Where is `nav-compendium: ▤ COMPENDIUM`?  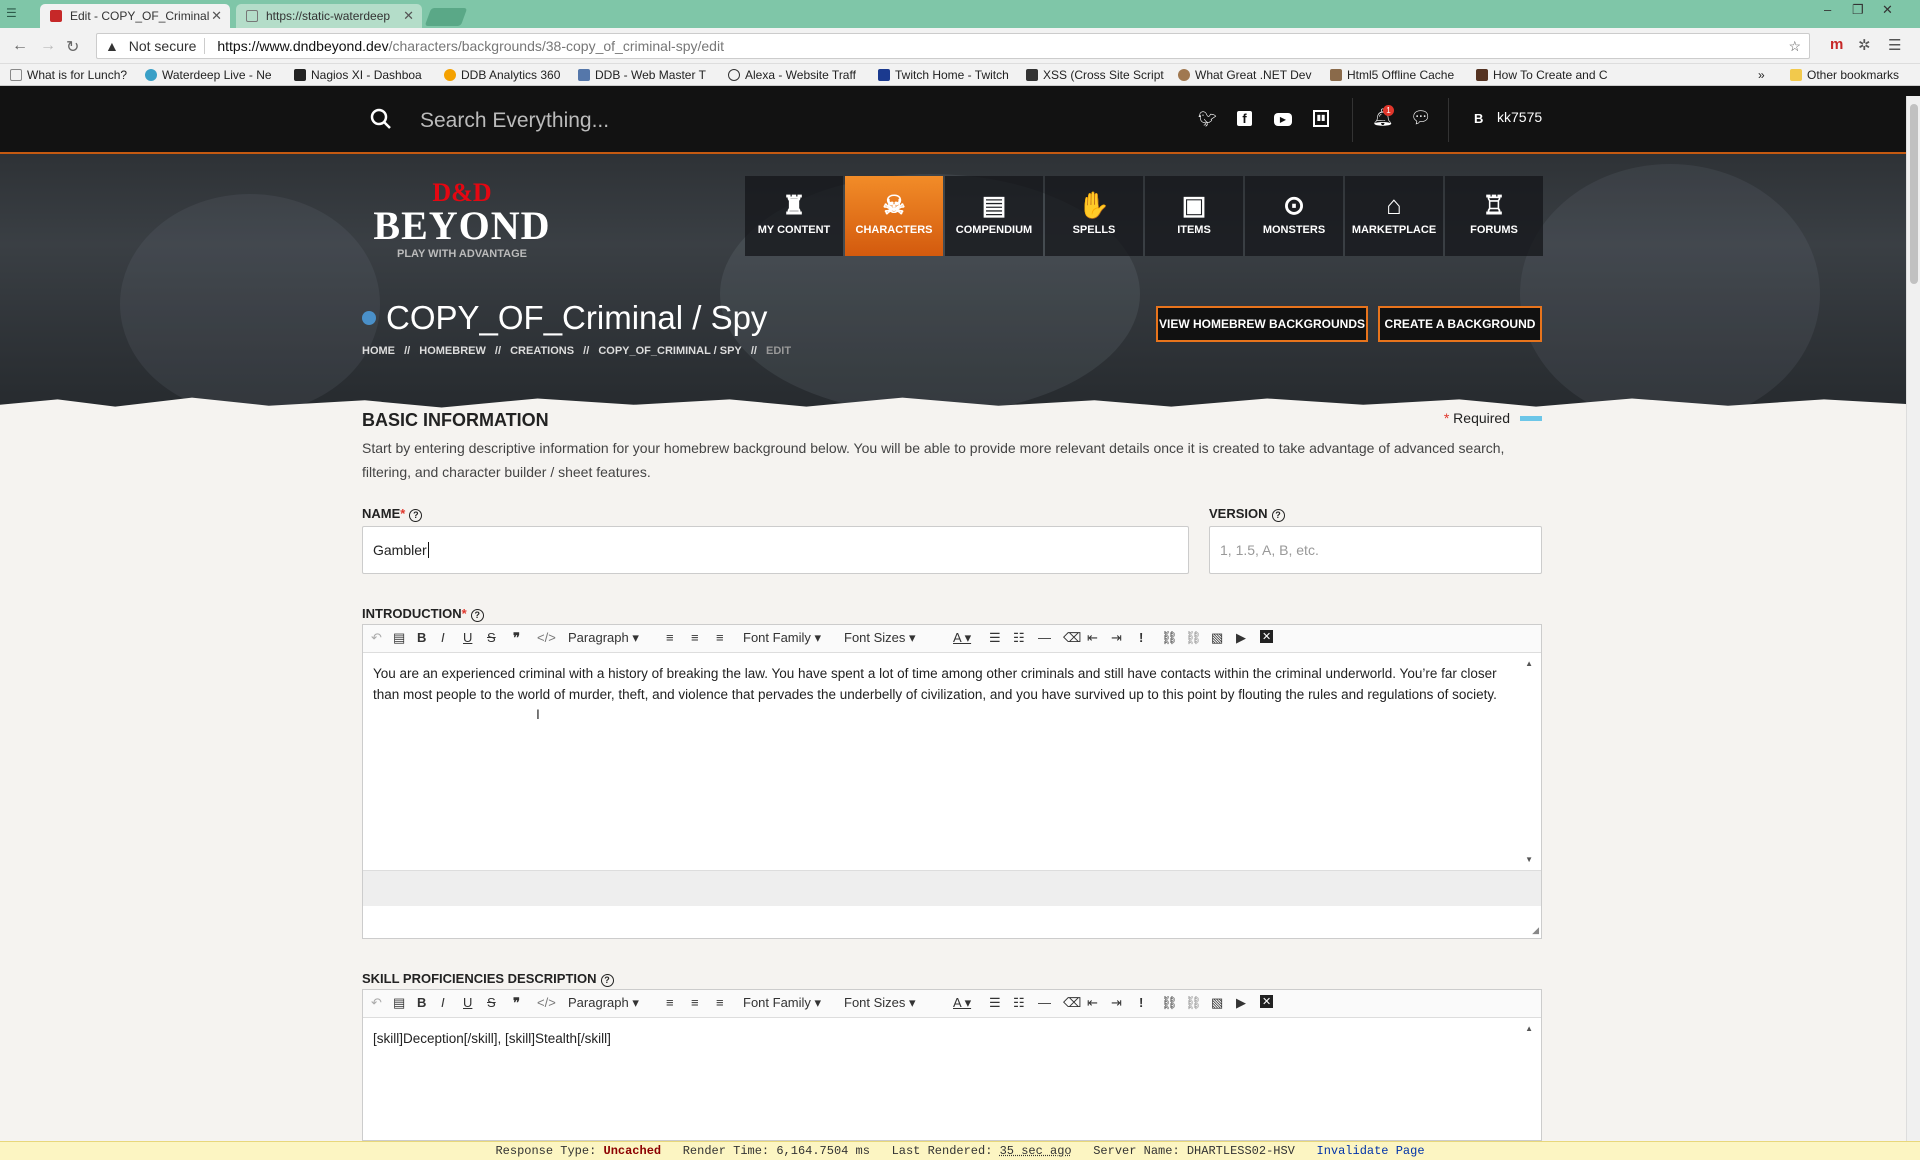 nav-compendium: ▤ COMPENDIUM is located at coordinates (994, 216).